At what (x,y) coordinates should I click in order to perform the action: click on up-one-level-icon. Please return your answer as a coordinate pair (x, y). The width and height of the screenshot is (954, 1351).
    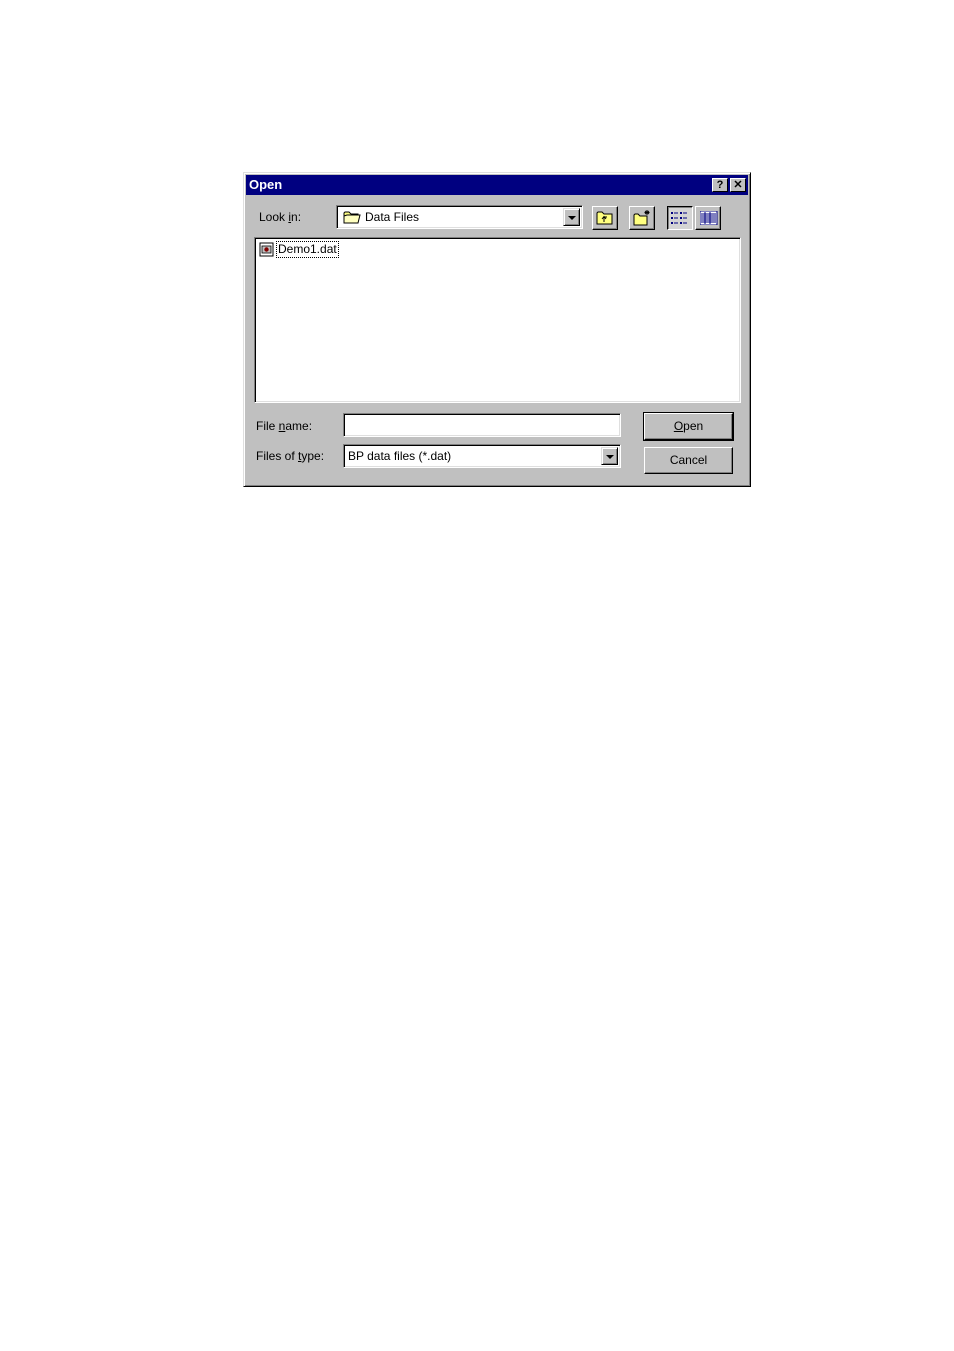
    Looking at the image, I should click on (605, 219).